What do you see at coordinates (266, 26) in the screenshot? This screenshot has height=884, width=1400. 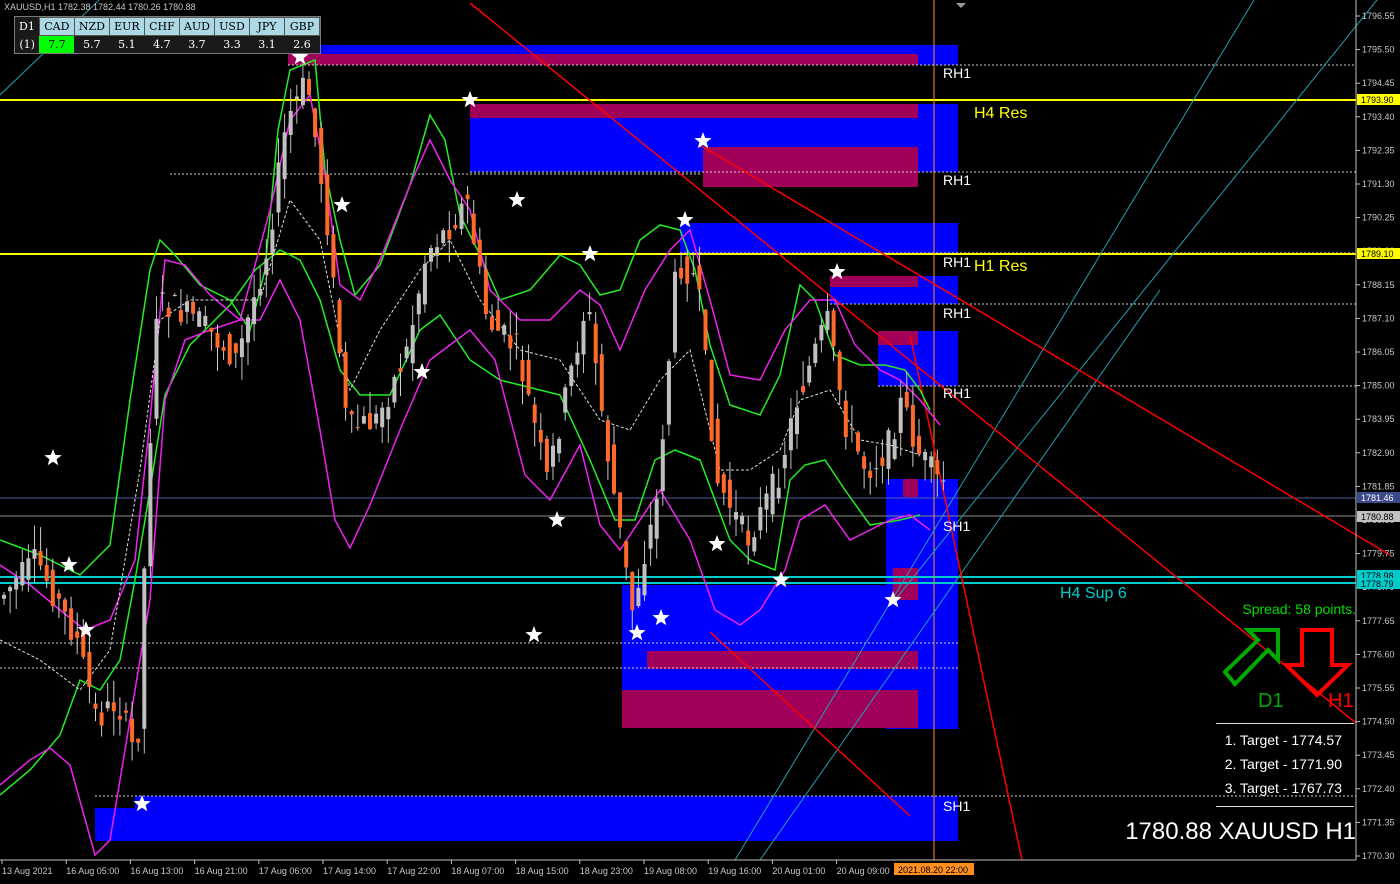 I see `currency-jpy: JPY` at bounding box center [266, 26].